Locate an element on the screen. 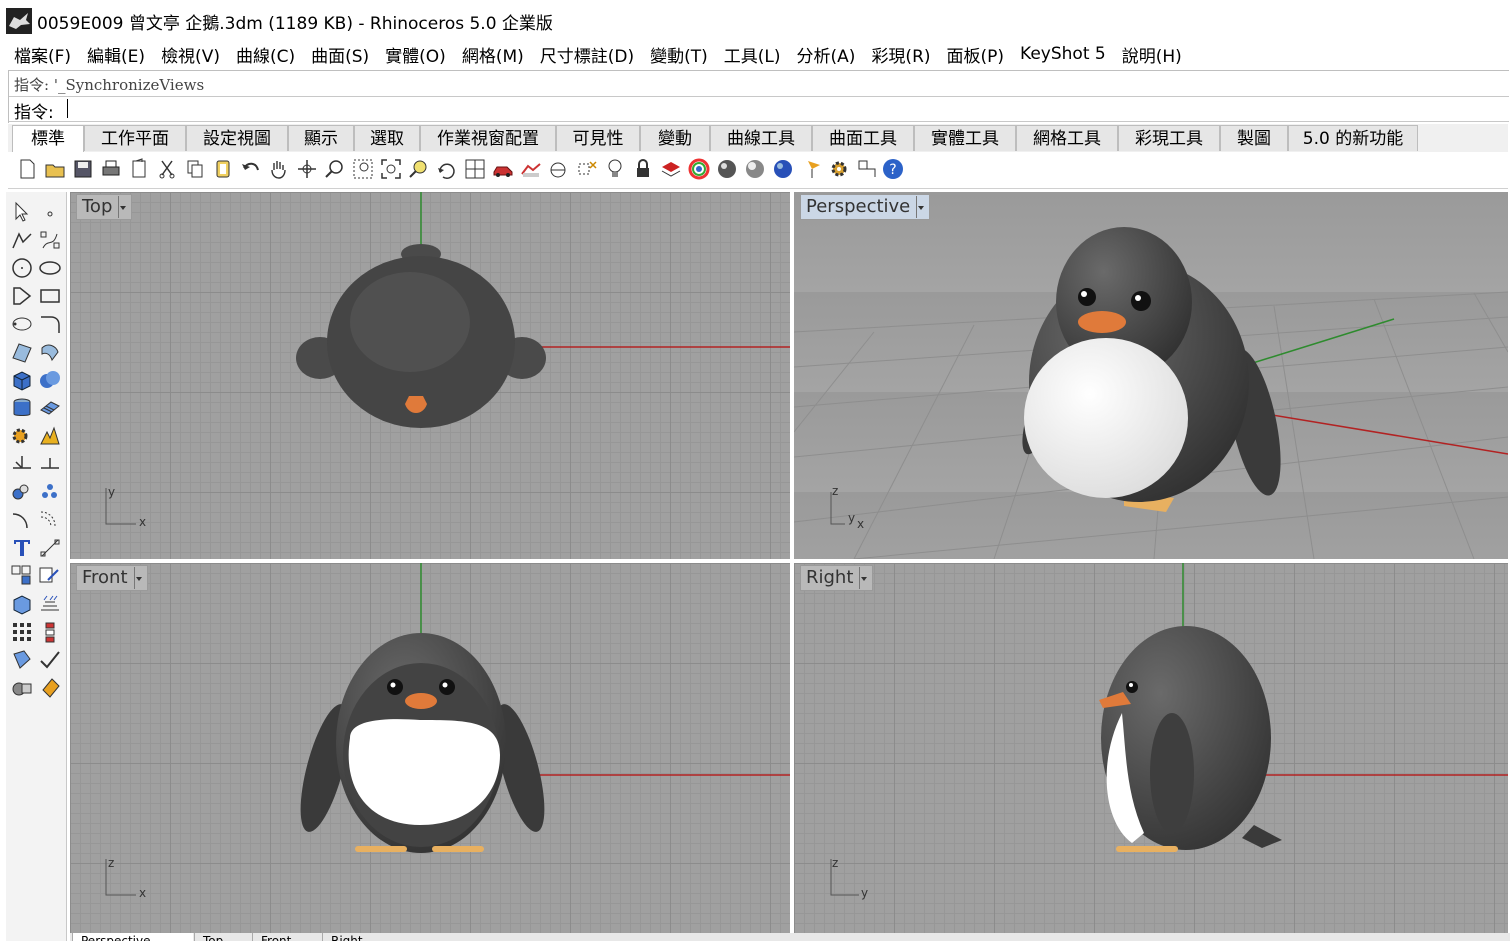 Image resolution: width=1511 pixels, height=941 pixels. menu-analyze: 分析(A) is located at coordinates (826, 54).